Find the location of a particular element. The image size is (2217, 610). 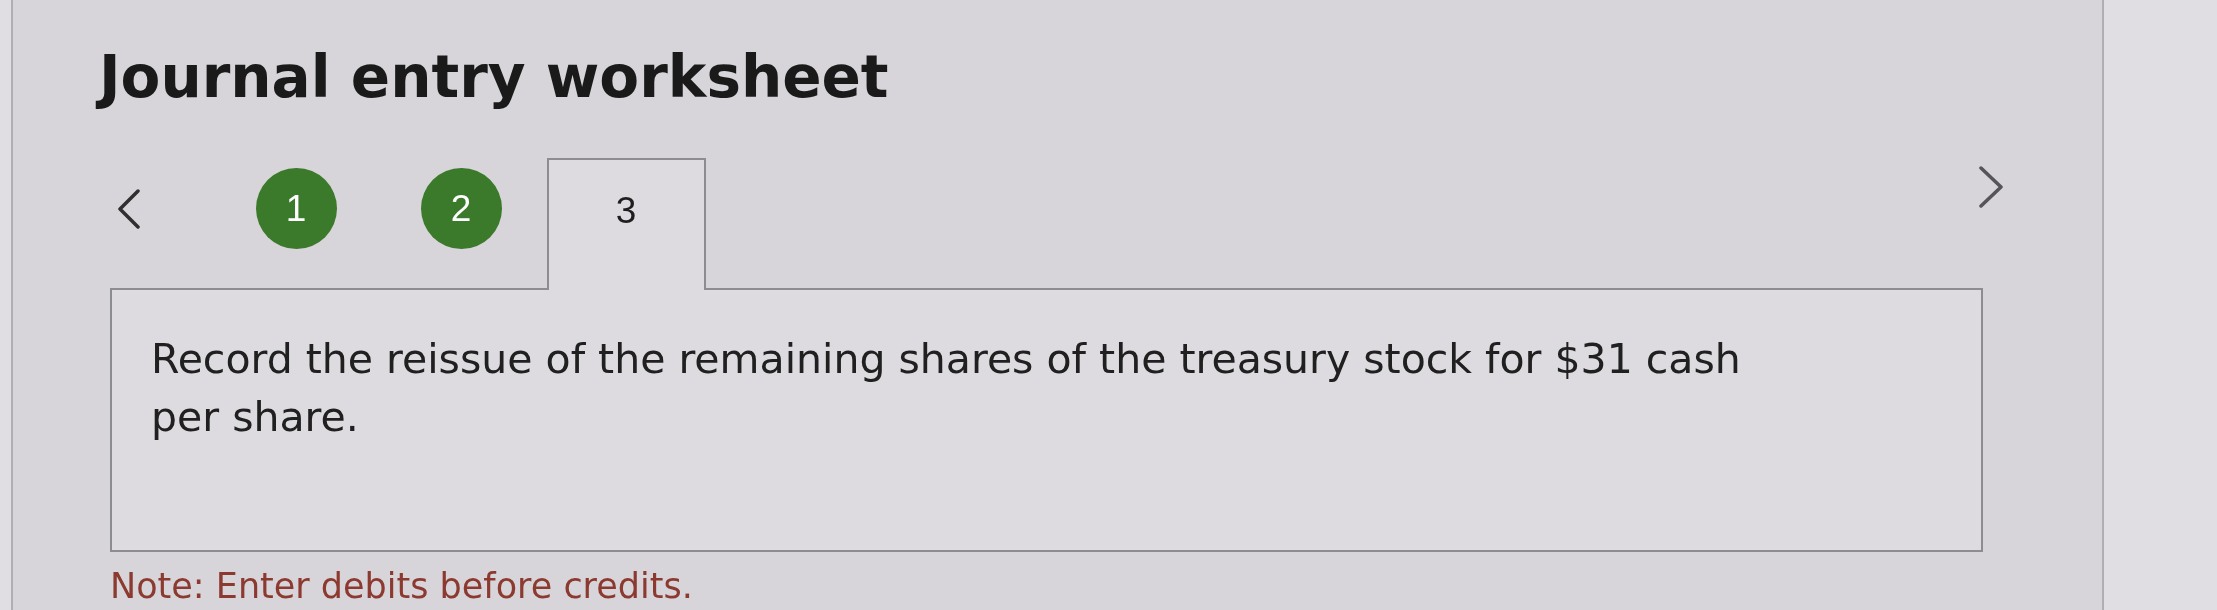

chevron-left-icon is located at coordinates (129, 209).